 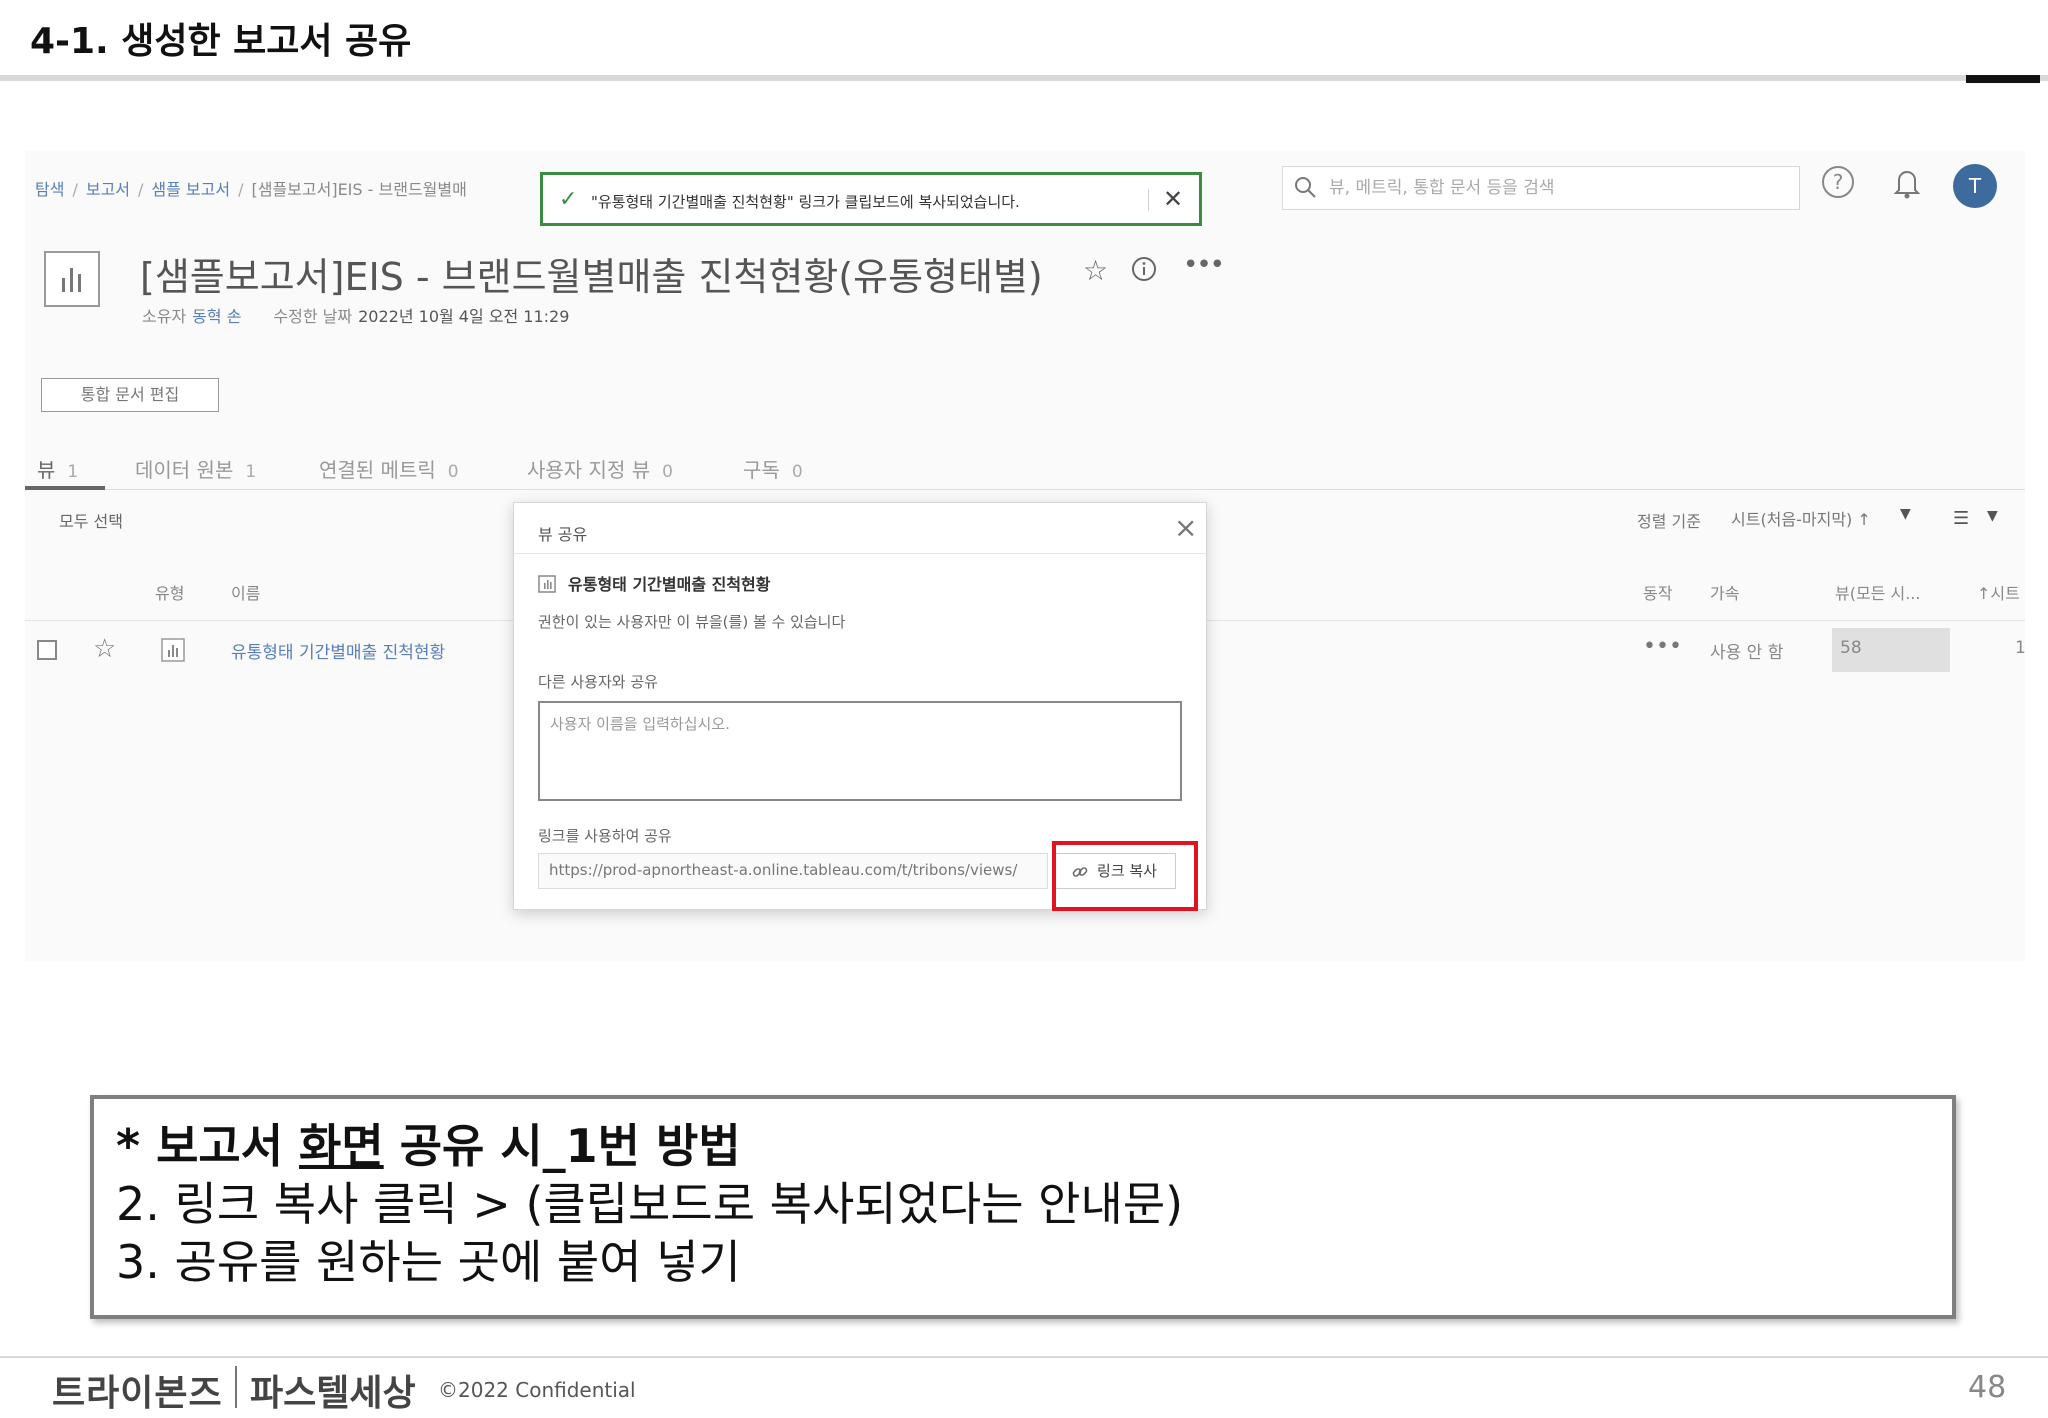 I want to click on copyright-text: ©2022 Confidential, so click(x=537, y=1390).